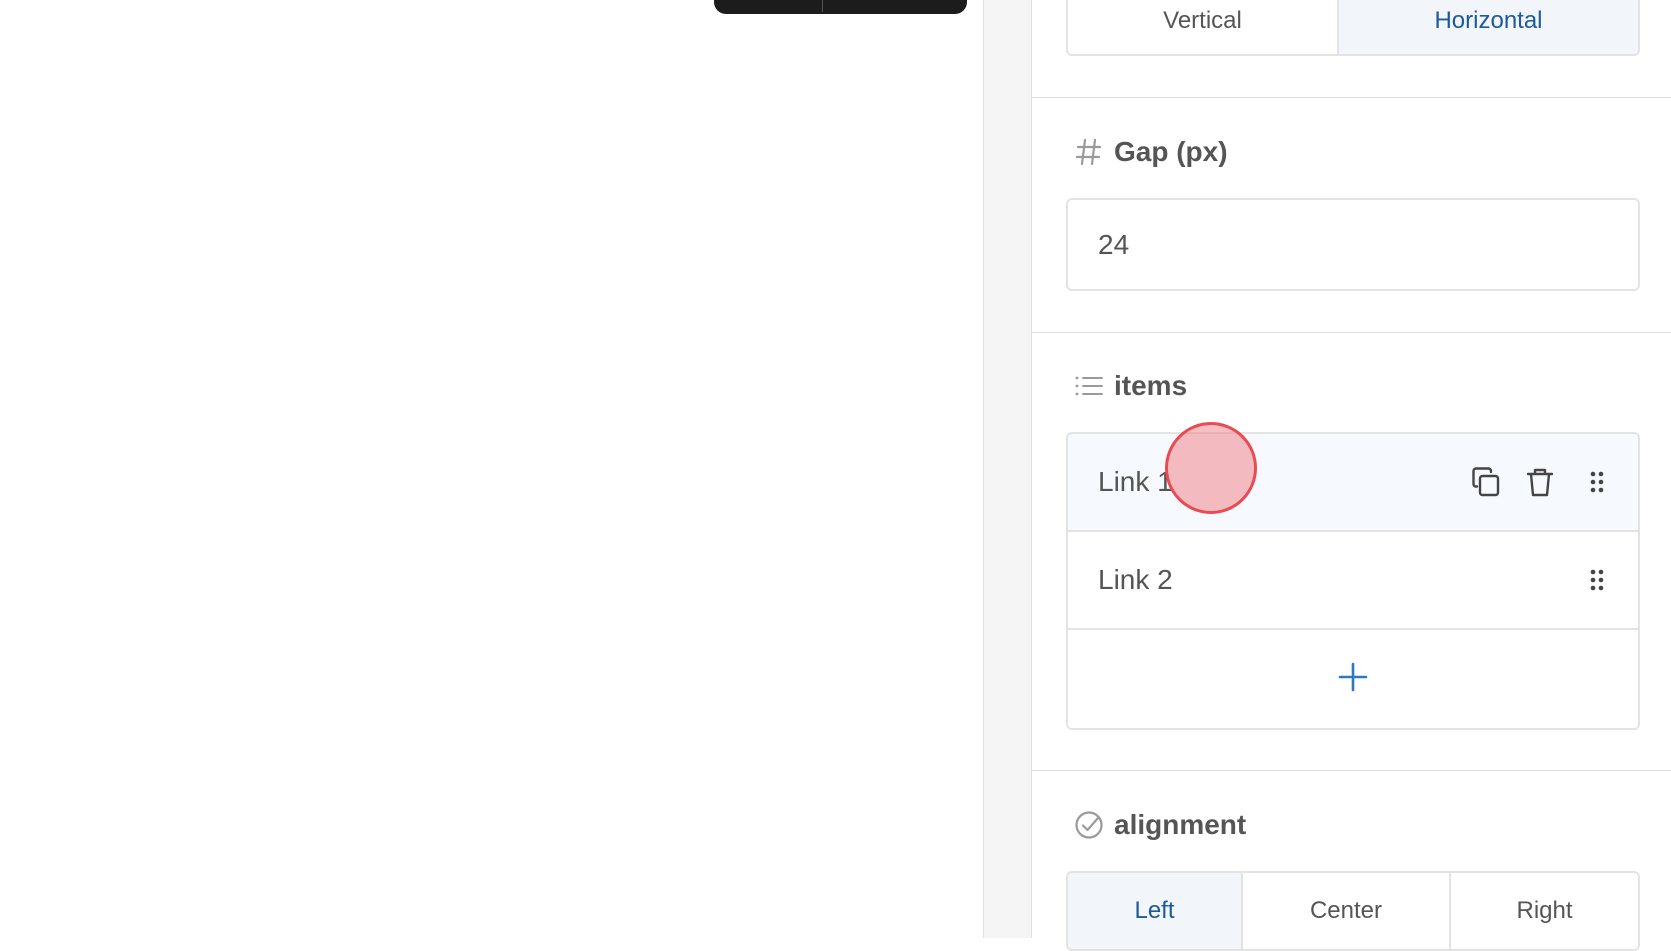  I want to click on list-item-label: Link 2, so click(1344, 580).